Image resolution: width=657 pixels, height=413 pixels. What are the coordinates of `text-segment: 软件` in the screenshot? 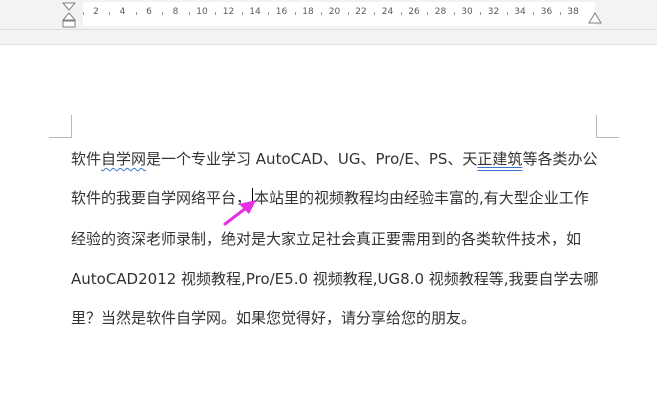 It's located at (86, 159).